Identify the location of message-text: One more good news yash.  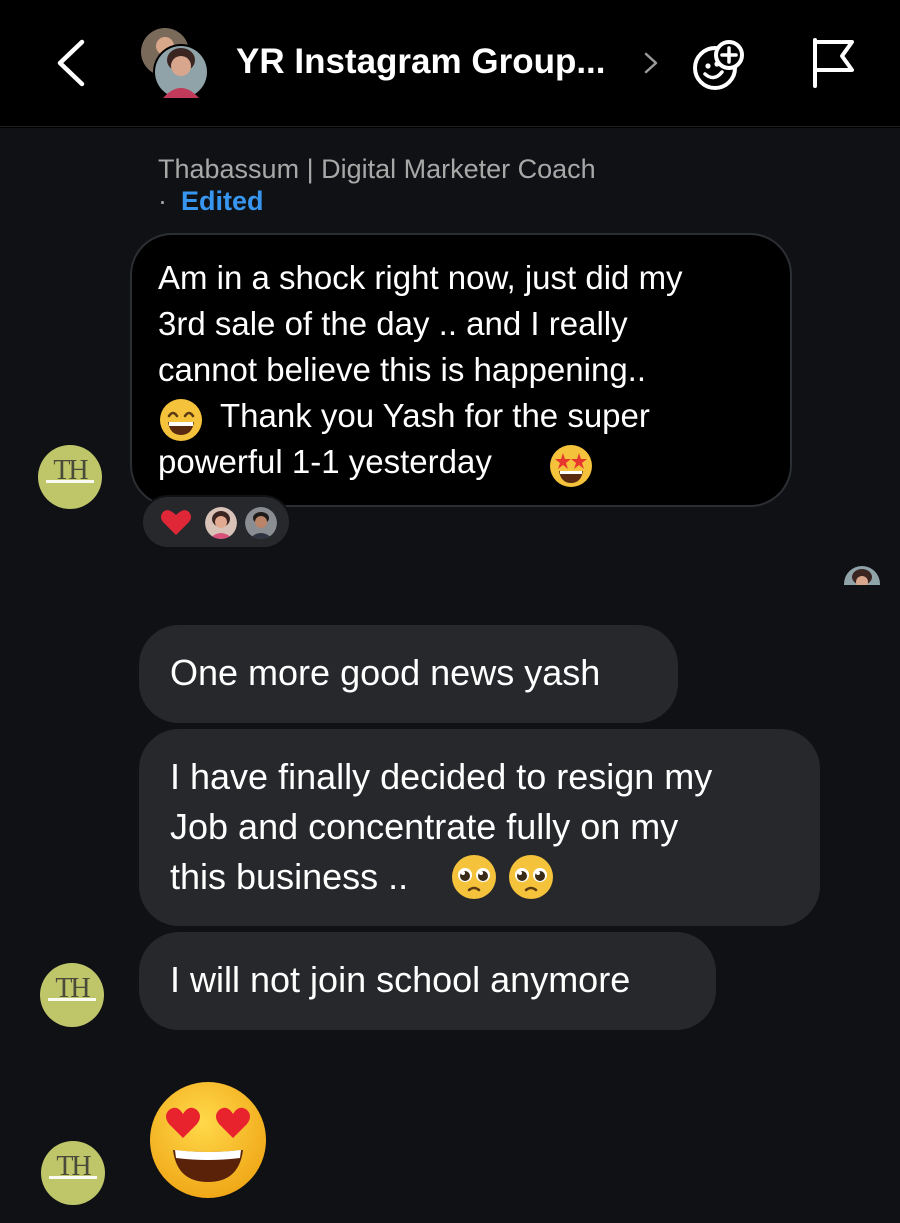
(385, 672).